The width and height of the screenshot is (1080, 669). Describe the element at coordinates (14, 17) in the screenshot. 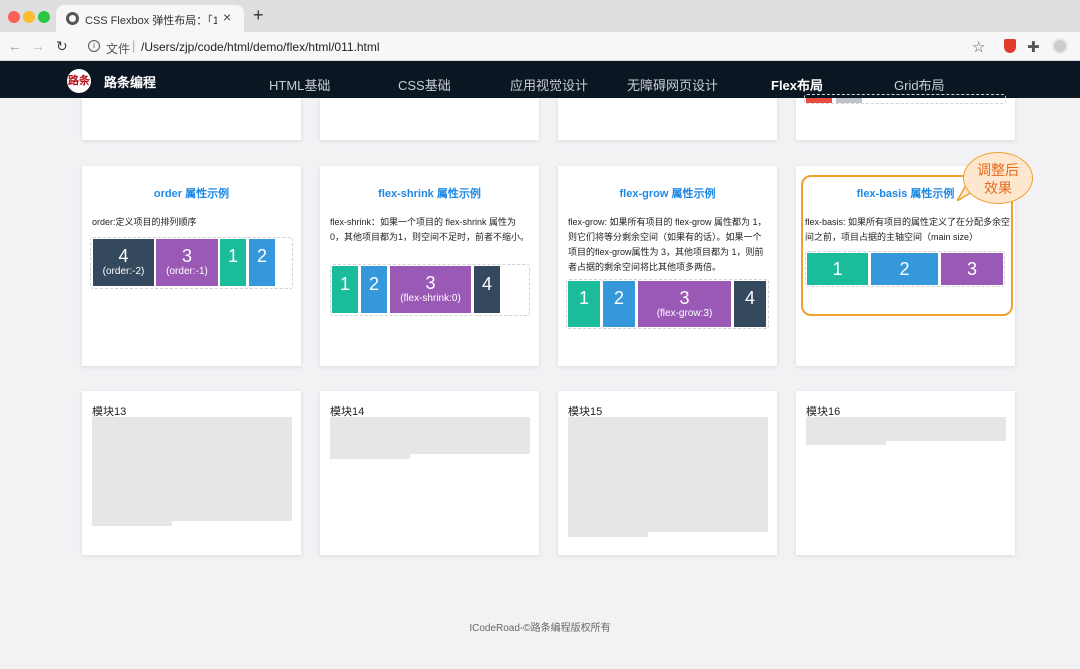

I see `close-window-icon` at that location.